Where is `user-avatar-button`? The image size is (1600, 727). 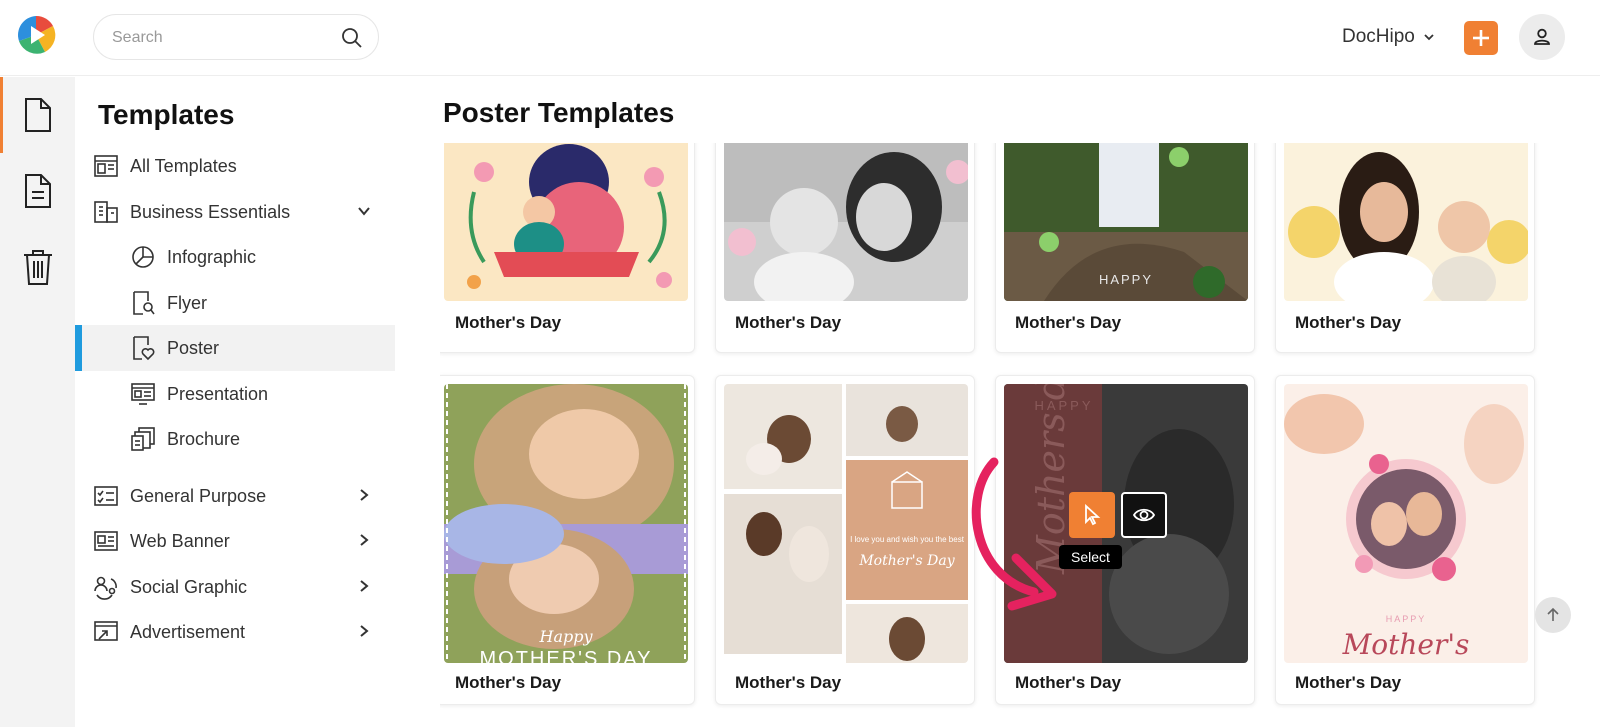
user-avatar-button is located at coordinates (1542, 37).